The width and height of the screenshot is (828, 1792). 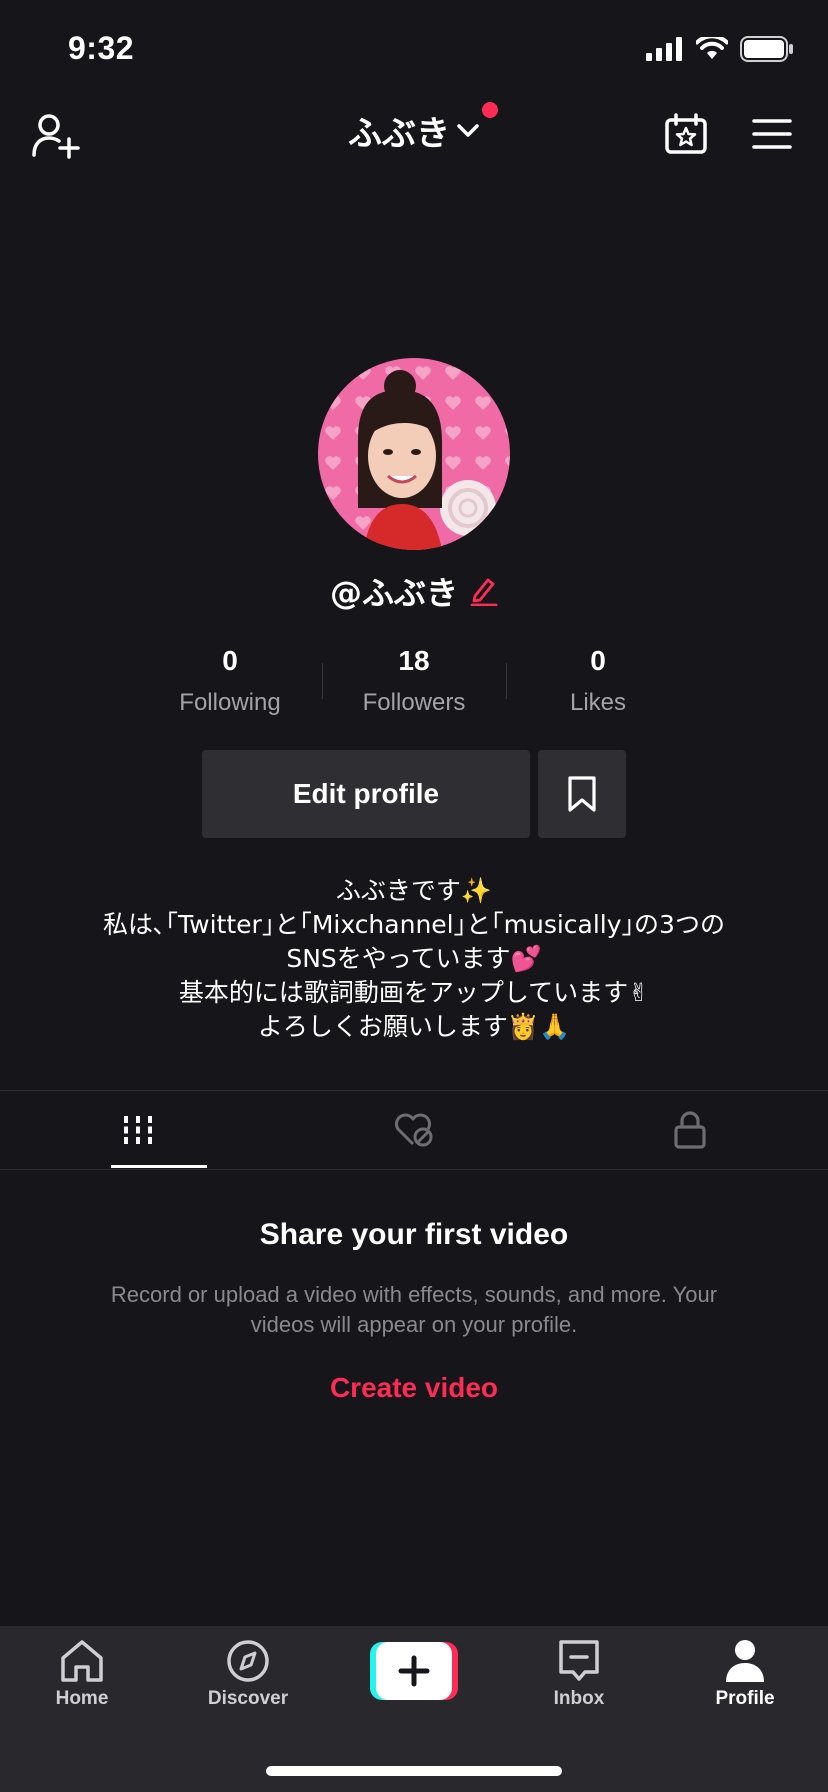 What do you see at coordinates (490, 110) in the screenshot?
I see `notification-dot` at bounding box center [490, 110].